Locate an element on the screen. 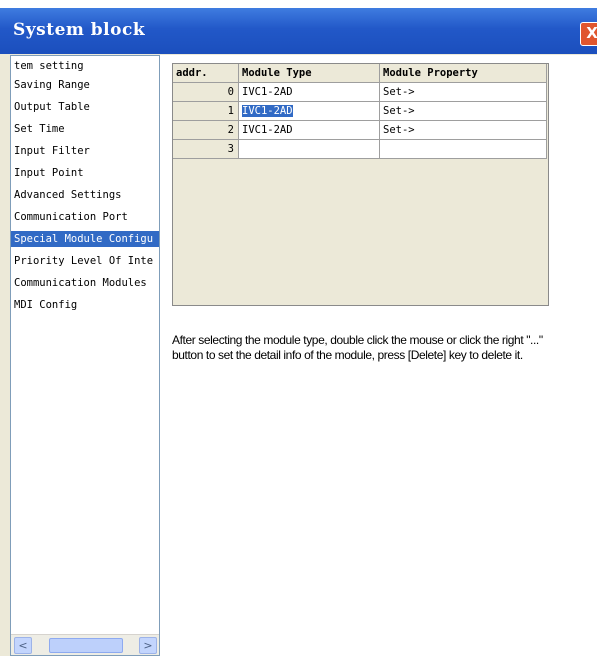 The image size is (597, 656). module-type-selected-text: IVC1-2AD is located at coordinates (267, 111).